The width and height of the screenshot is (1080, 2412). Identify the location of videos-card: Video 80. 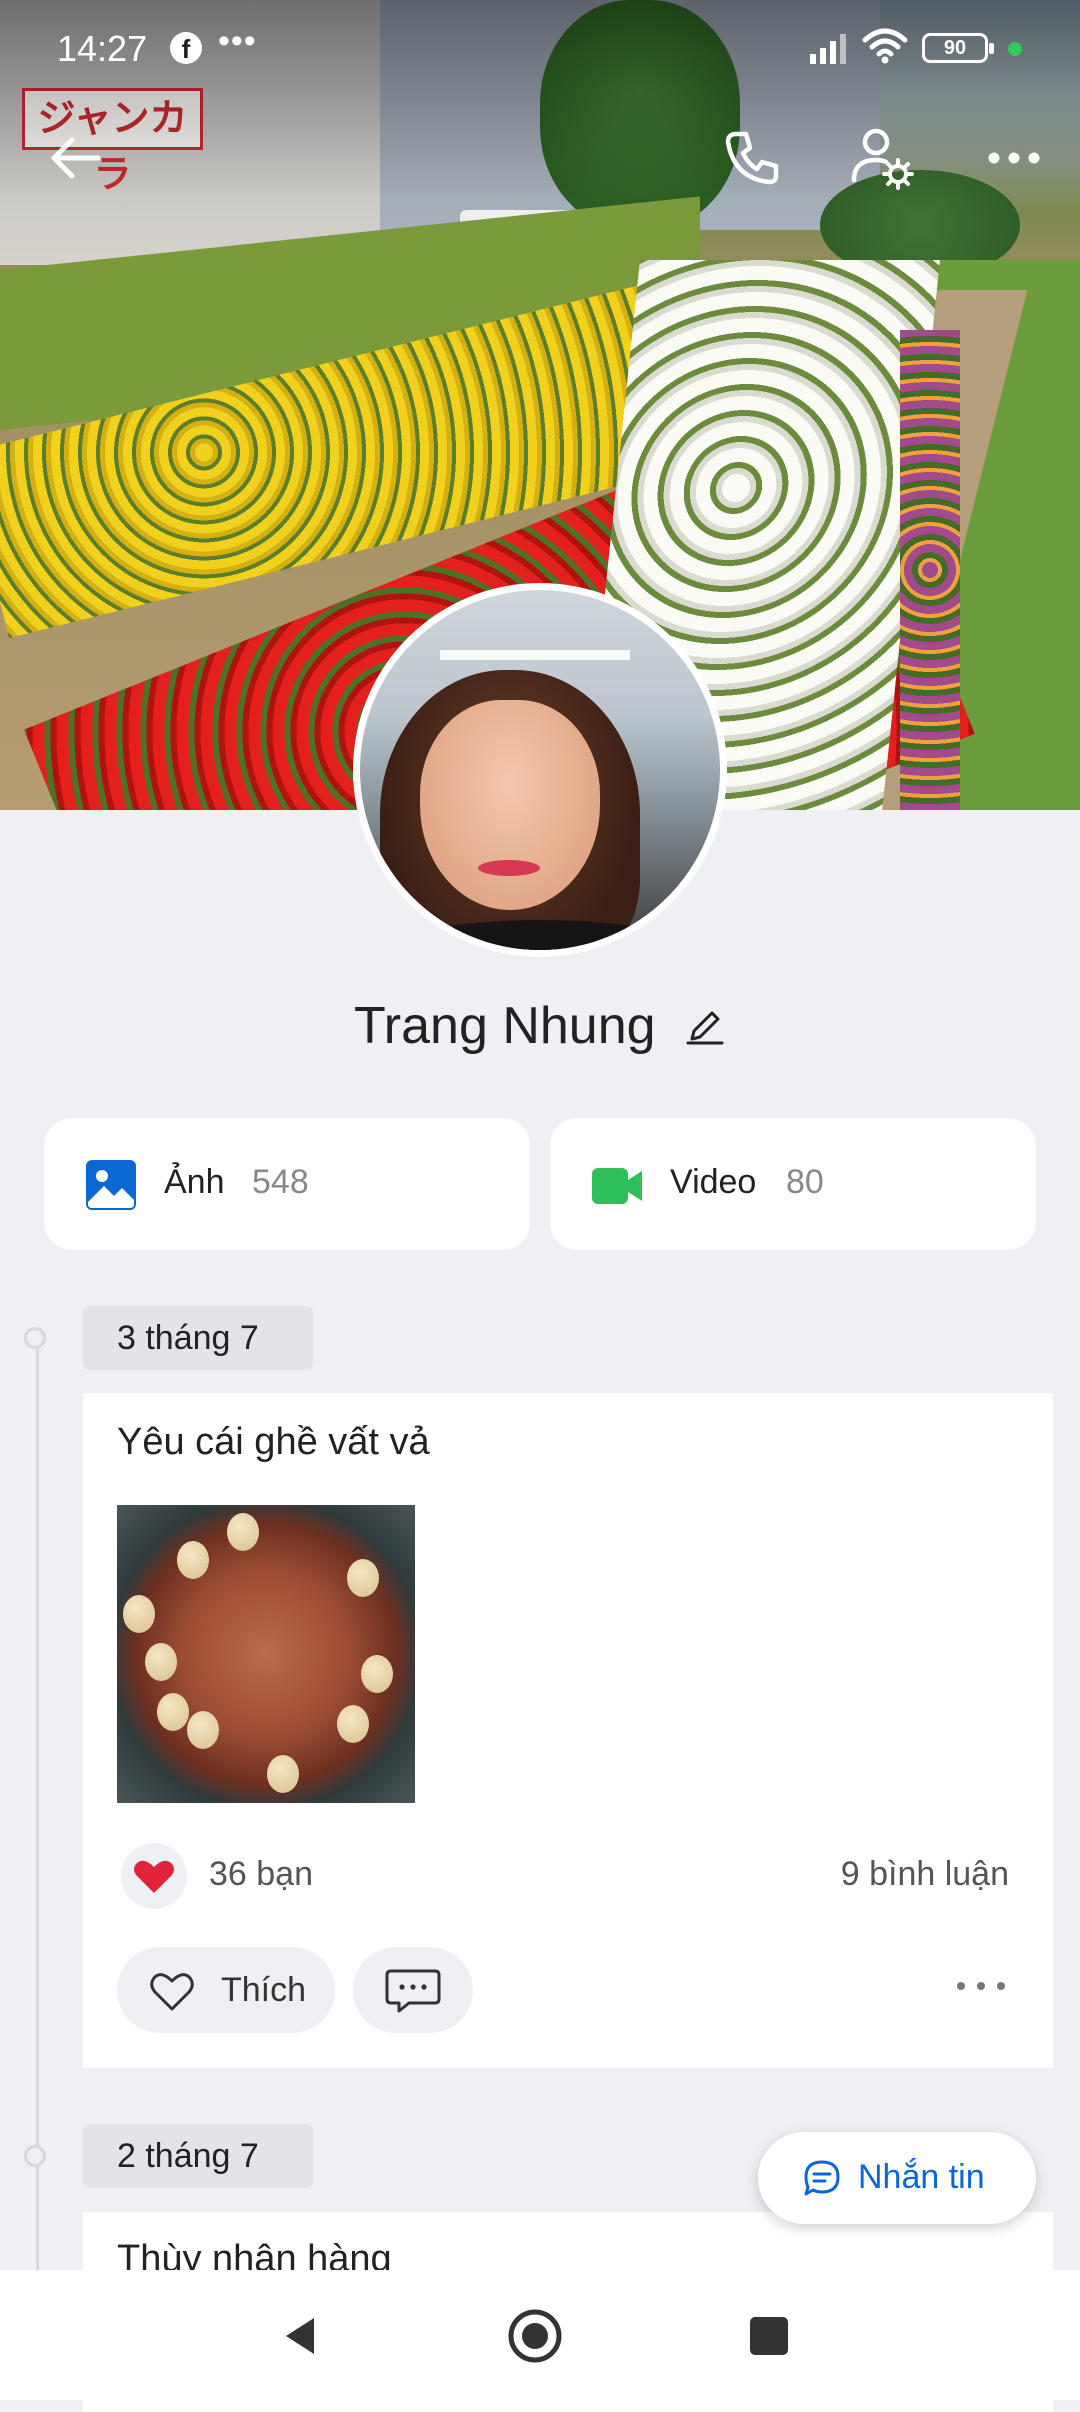
(793, 1184).